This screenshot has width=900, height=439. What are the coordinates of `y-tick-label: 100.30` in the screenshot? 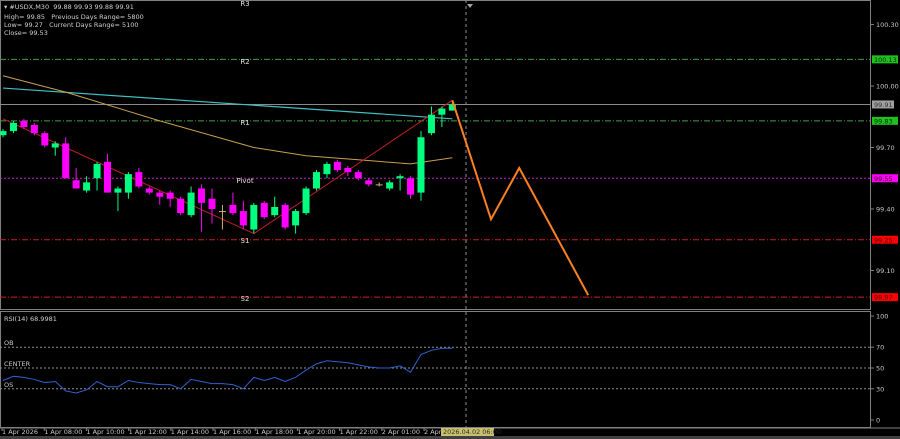 It's located at (887, 25).